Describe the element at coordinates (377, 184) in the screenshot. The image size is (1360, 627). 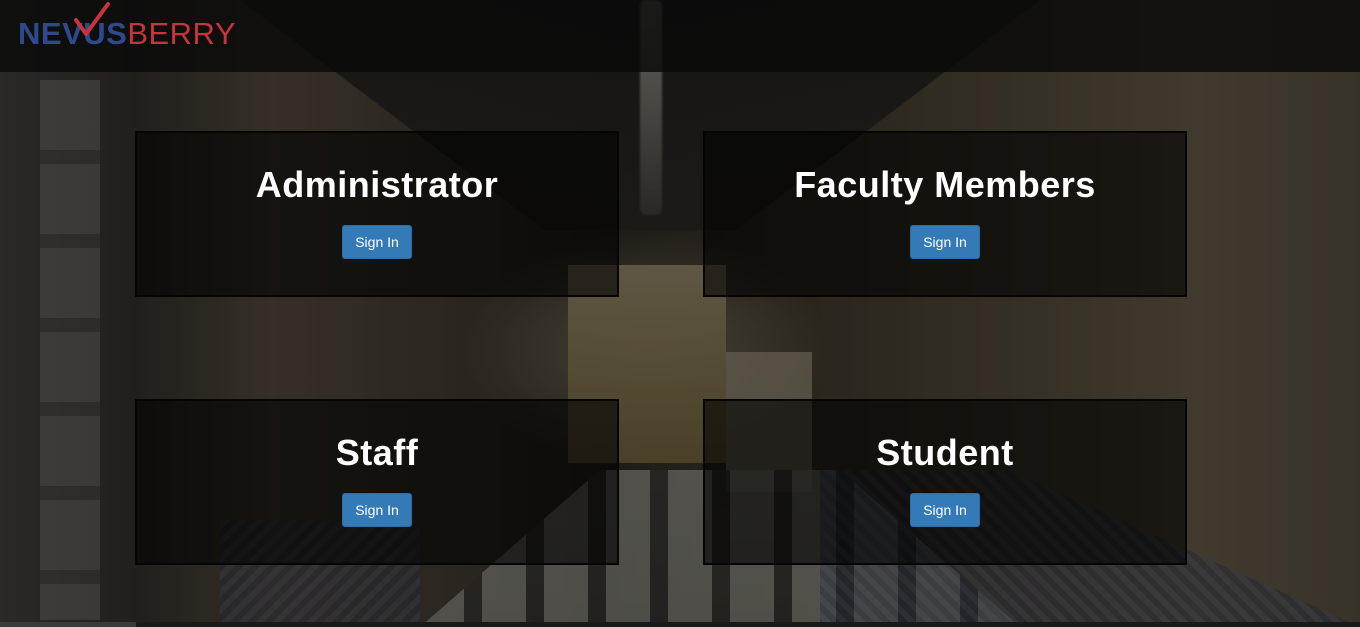
I see `role-title-administrator: Administrator` at that location.